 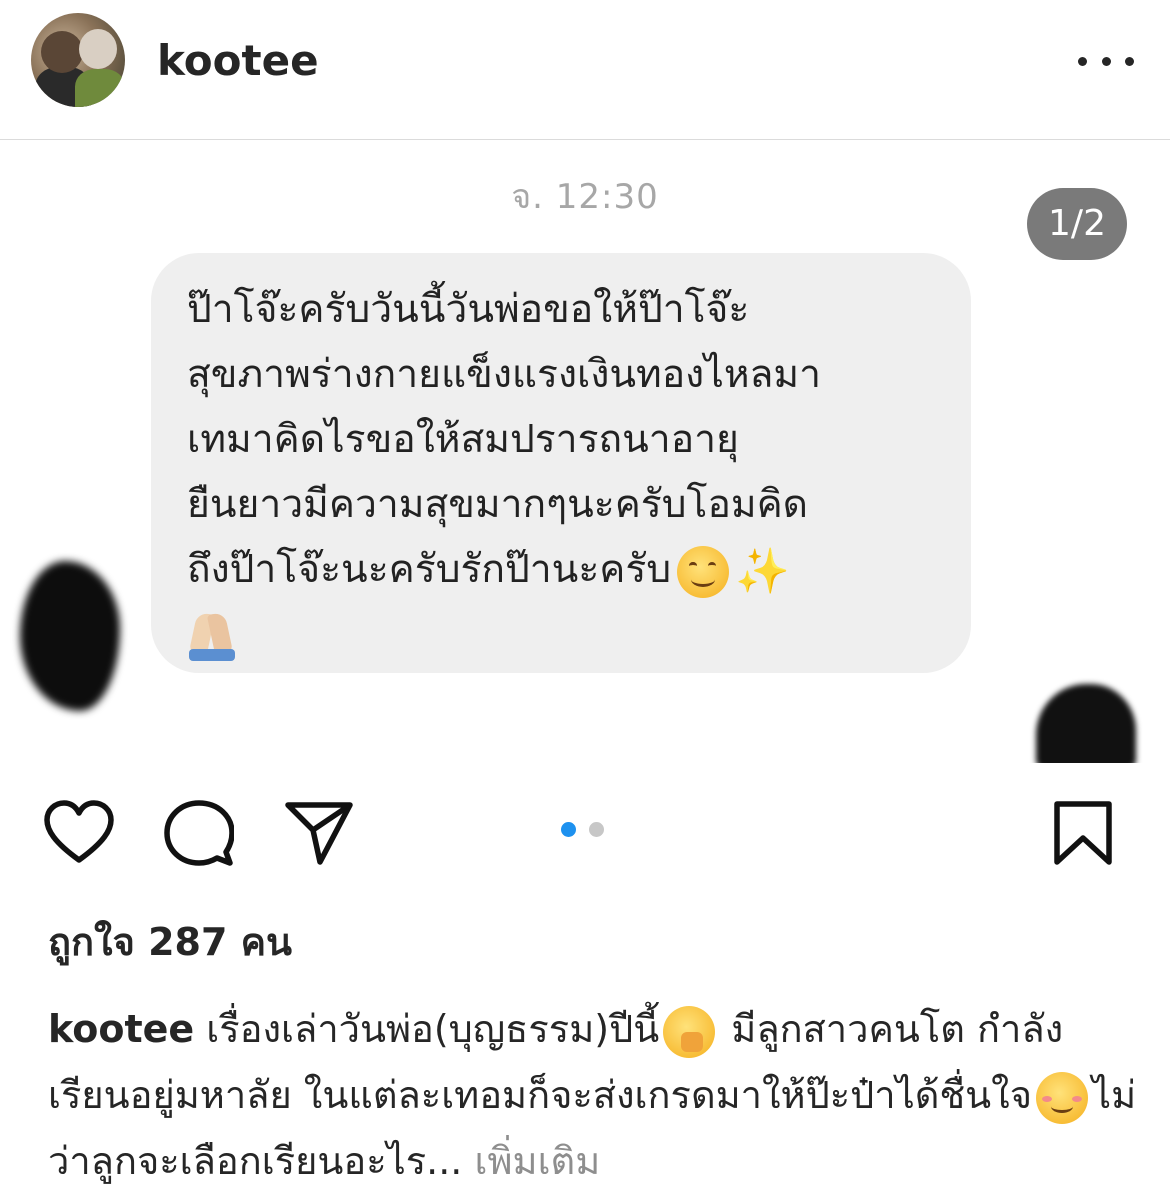 I want to click on emoji-hand, so click(x=692, y=1041).